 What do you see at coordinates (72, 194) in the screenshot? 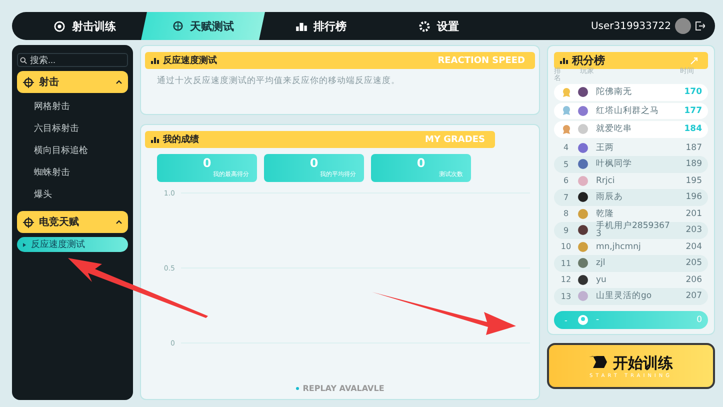
I see `sidebar-item: 爆头` at bounding box center [72, 194].